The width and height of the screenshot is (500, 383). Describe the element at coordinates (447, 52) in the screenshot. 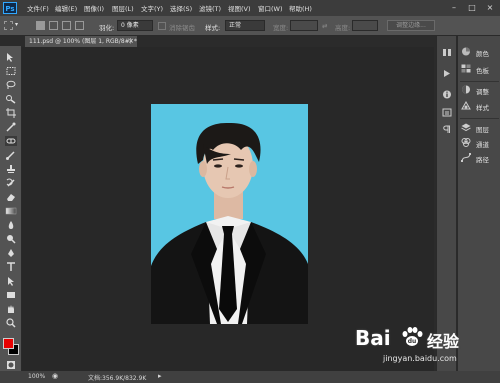

I see `history-panel-icon` at that location.